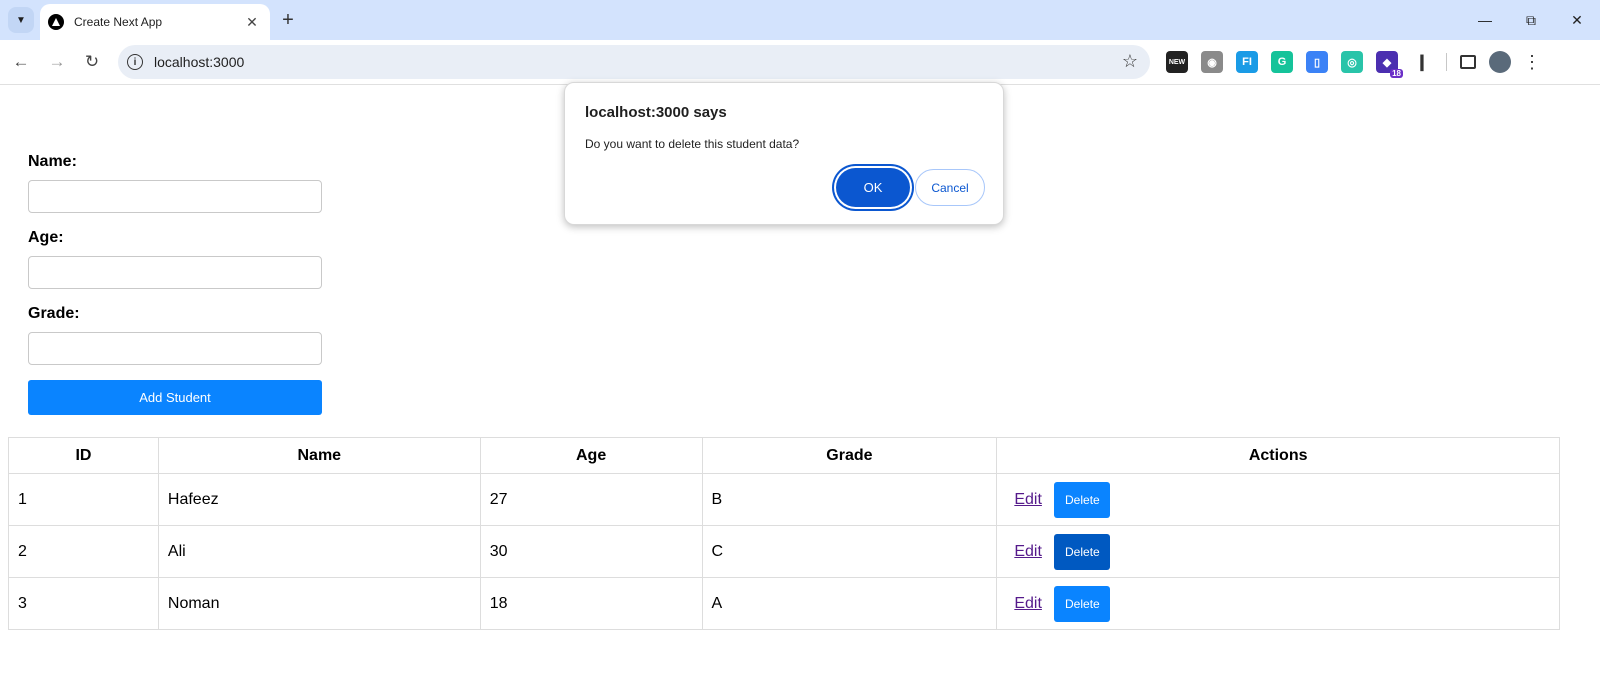  What do you see at coordinates (591, 499) in the screenshot?
I see `cell-age: 27` at bounding box center [591, 499].